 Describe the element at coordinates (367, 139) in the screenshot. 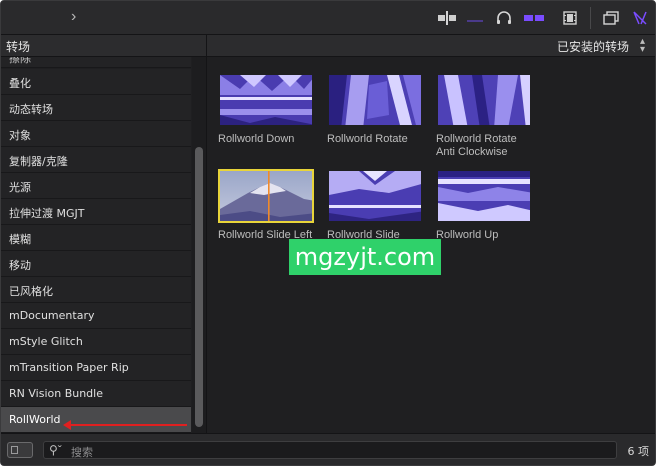

I see `transition-name: Rollworld Rotate` at that location.